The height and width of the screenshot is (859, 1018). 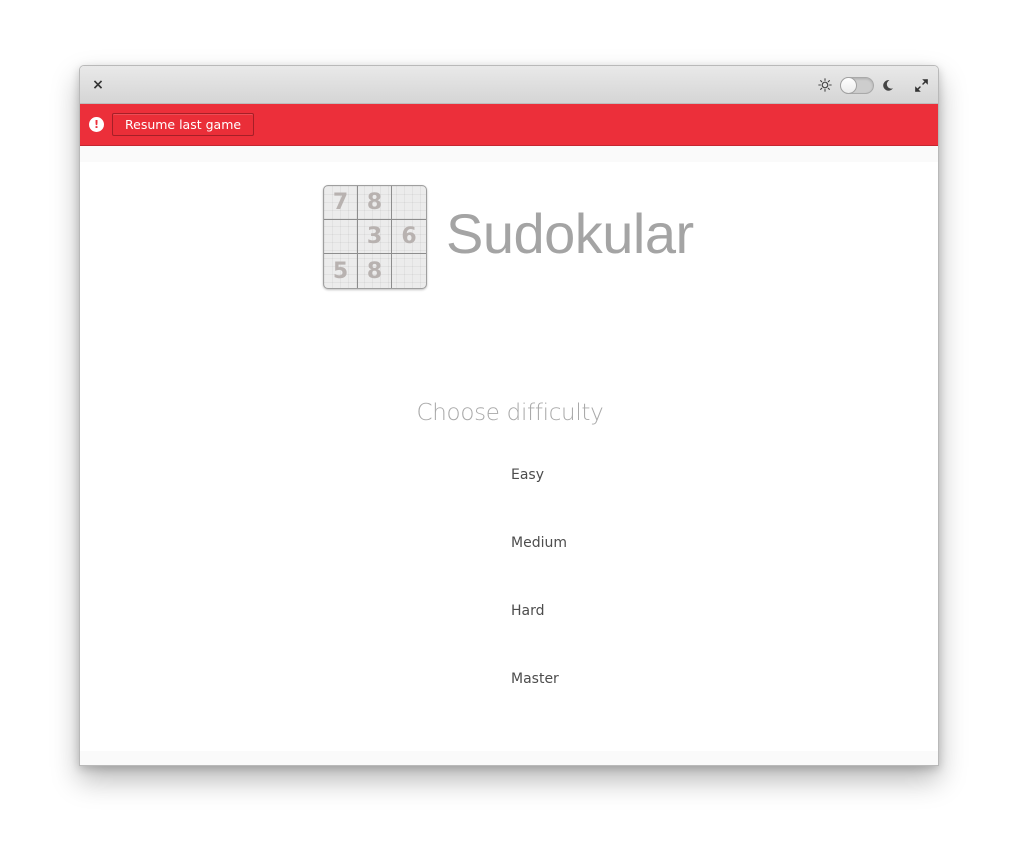 What do you see at coordinates (528, 611) in the screenshot?
I see `difficulty-hard-button: Hard` at bounding box center [528, 611].